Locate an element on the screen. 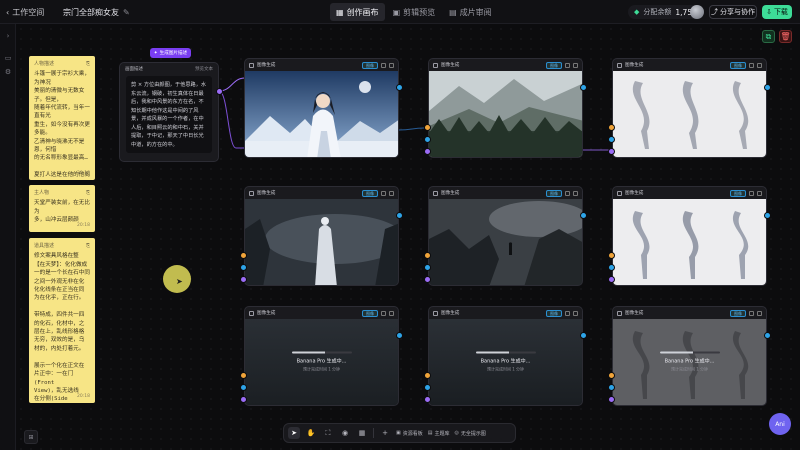  settings-icon: ⚙ is located at coordinates (8, 72).